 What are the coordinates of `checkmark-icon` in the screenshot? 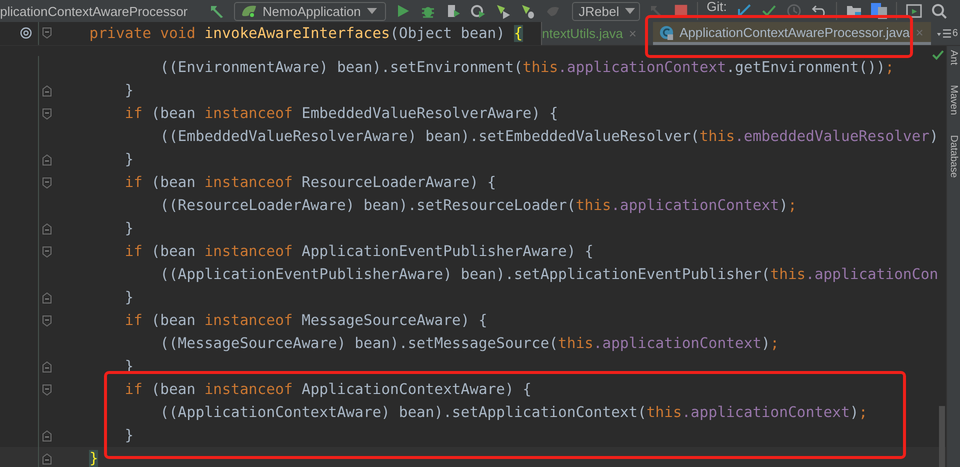 It's located at (938, 55).